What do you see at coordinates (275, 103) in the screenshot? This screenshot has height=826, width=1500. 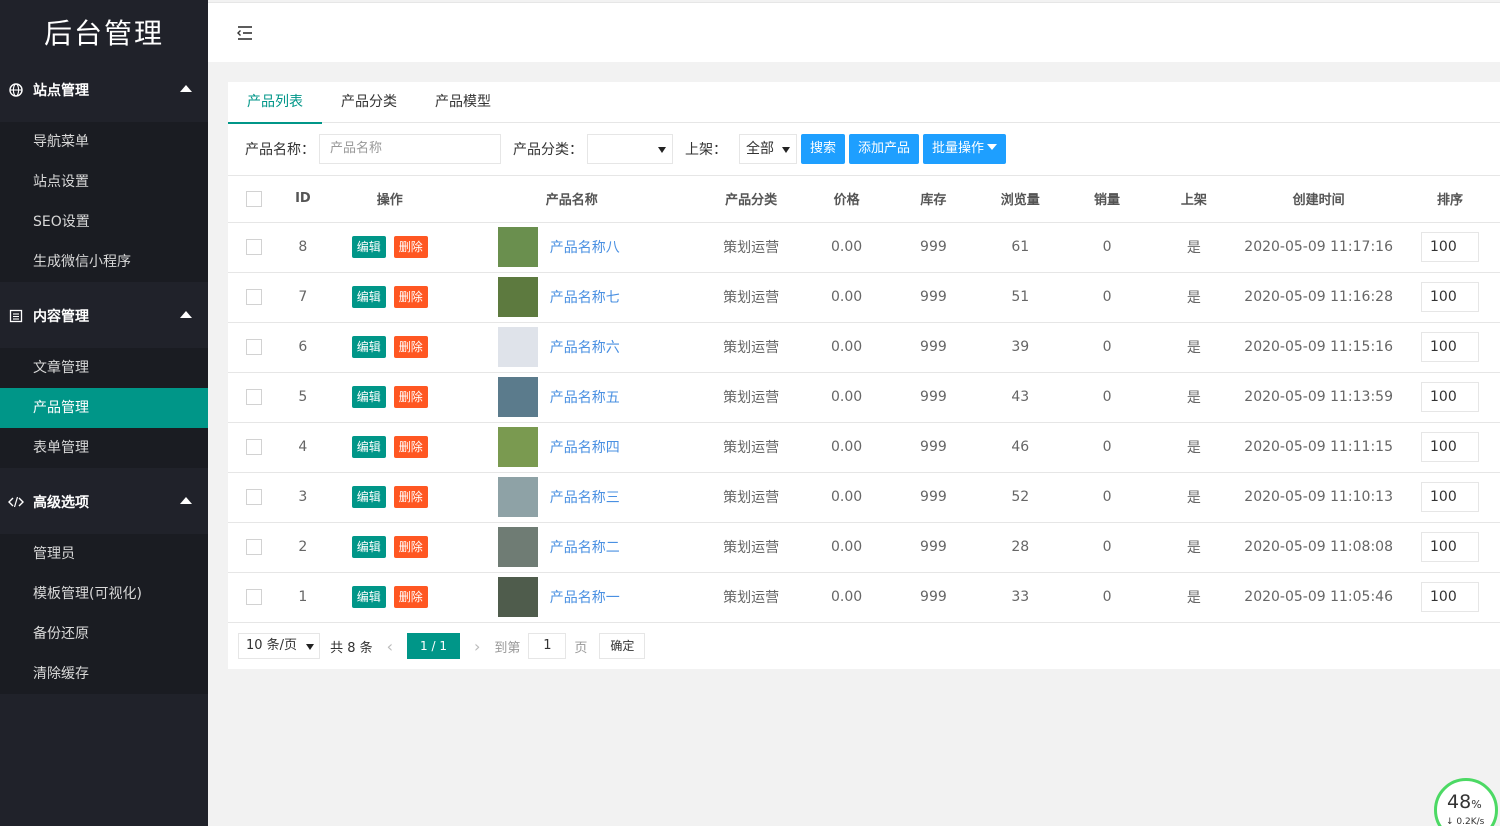 I see `tab-product-list: 产品列表` at bounding box center [275, 103].